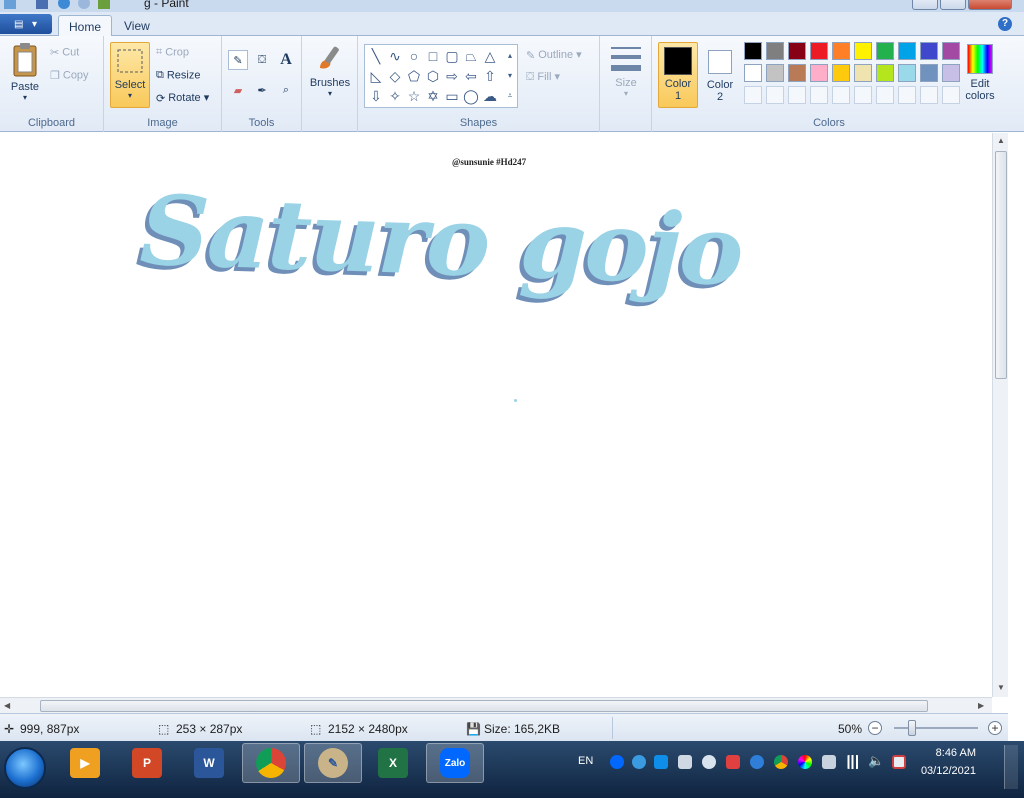 The width and height of the screenshot is (1024, 798). What do you see at coordinates (286, 90) in the screenshot?
I see `magnifier-icon: ⌕` at bounding box center [286, 90].